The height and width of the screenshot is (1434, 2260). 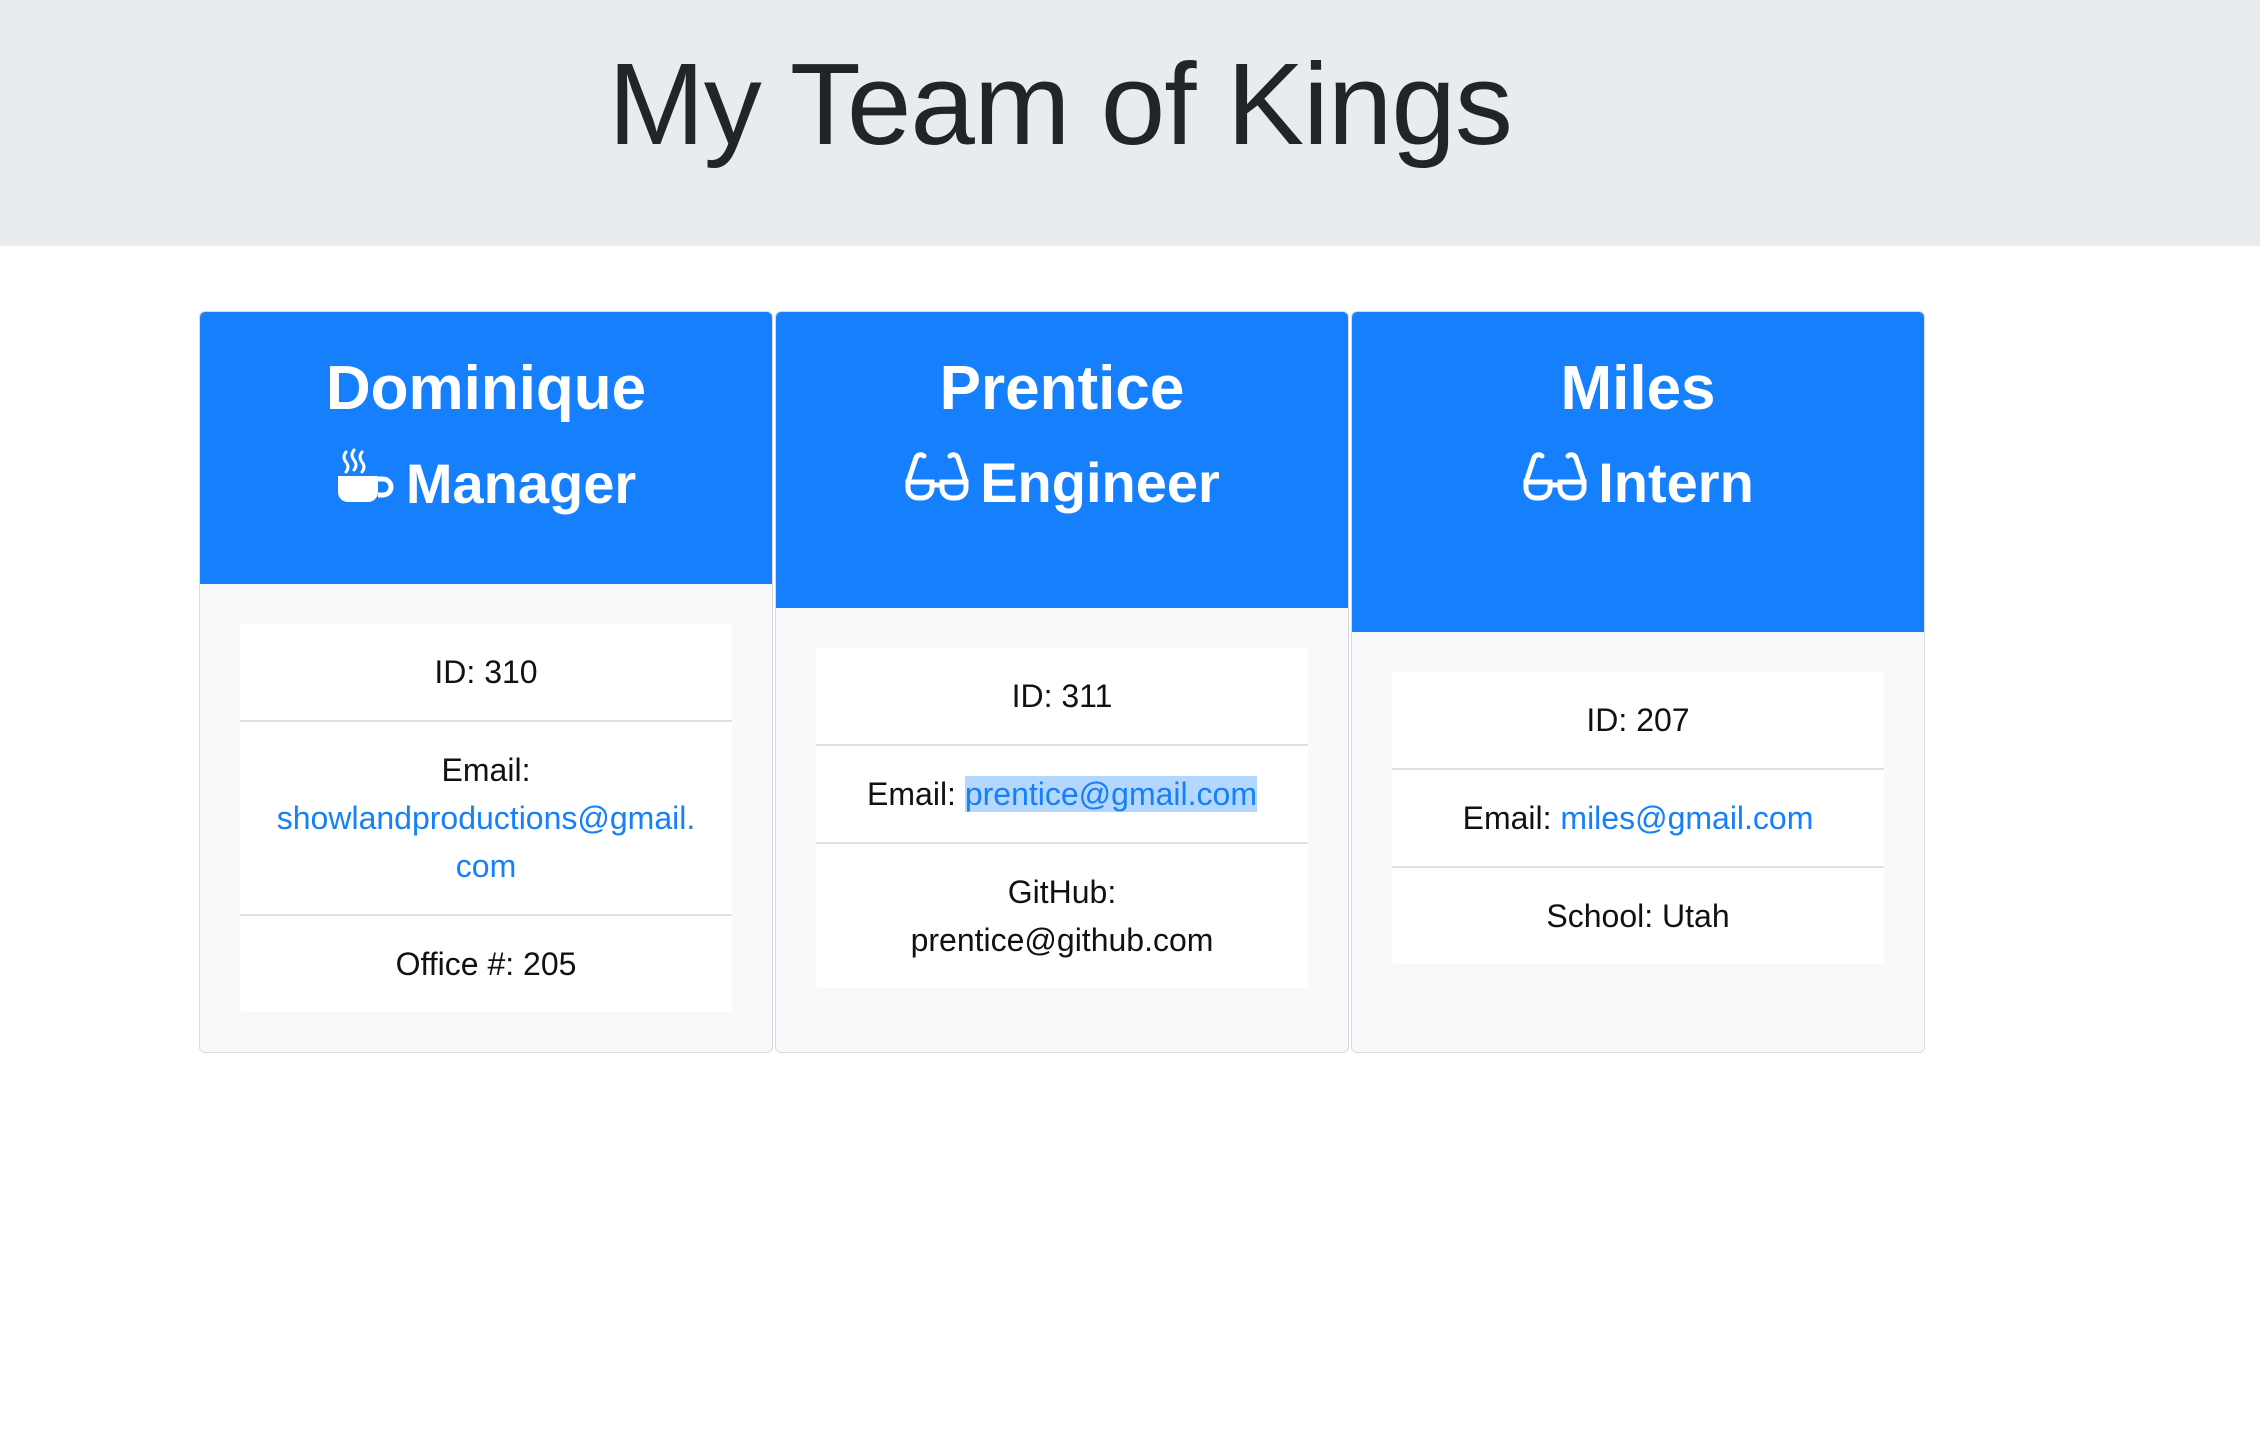 What do you see at coordinates (486, 388) in the screenshot?
I see `employee-name: Dominique` at bounding box center [486, 388].